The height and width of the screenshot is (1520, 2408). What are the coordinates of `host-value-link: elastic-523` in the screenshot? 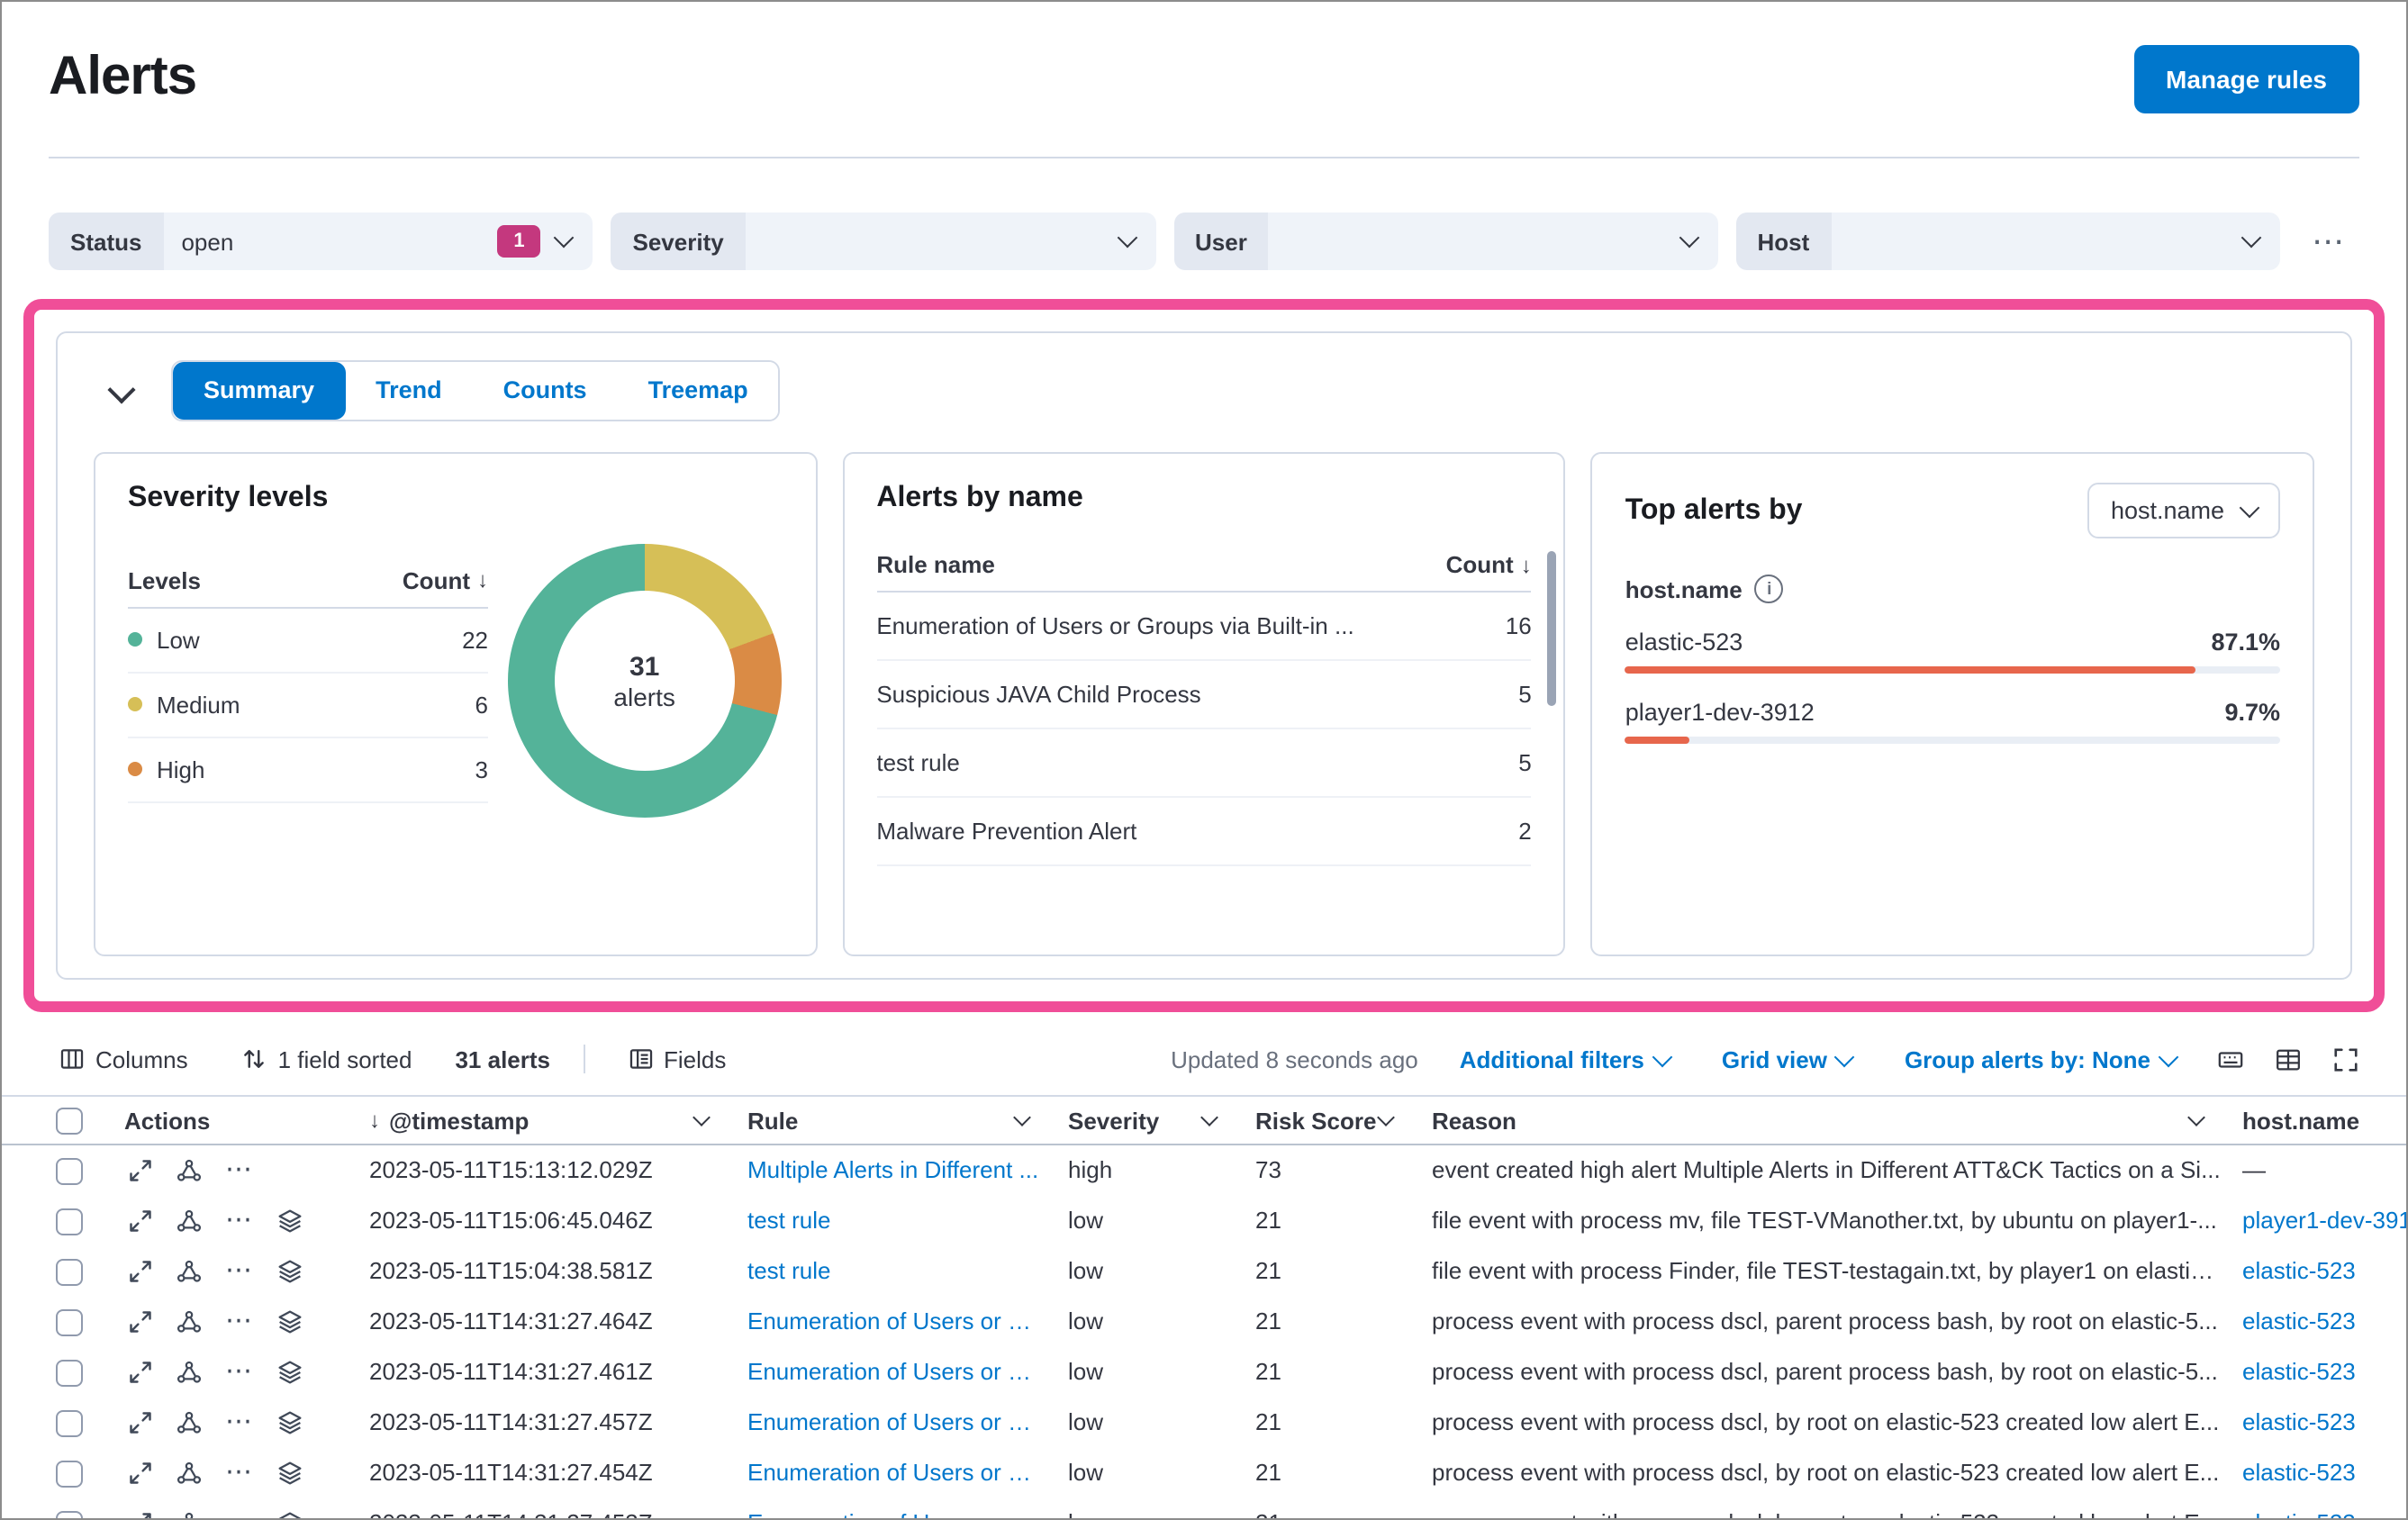 It's located at (1684, 642).